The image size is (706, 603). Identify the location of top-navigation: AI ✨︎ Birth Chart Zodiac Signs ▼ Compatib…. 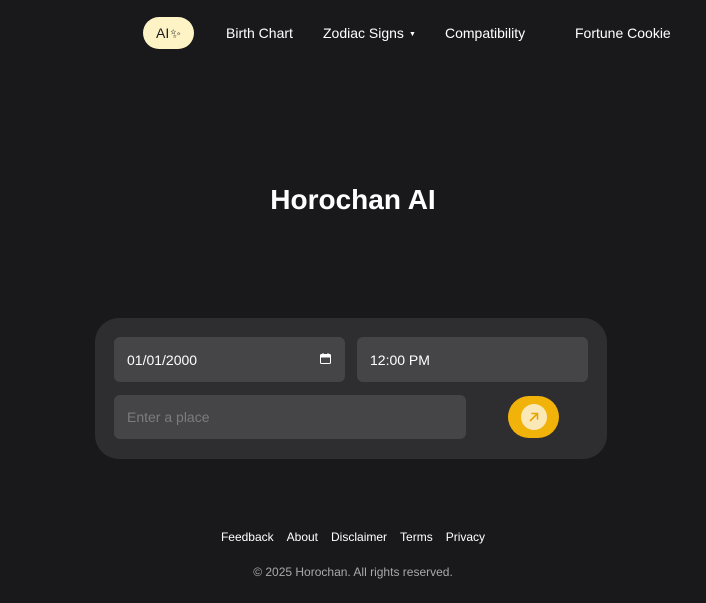
(353, 33).